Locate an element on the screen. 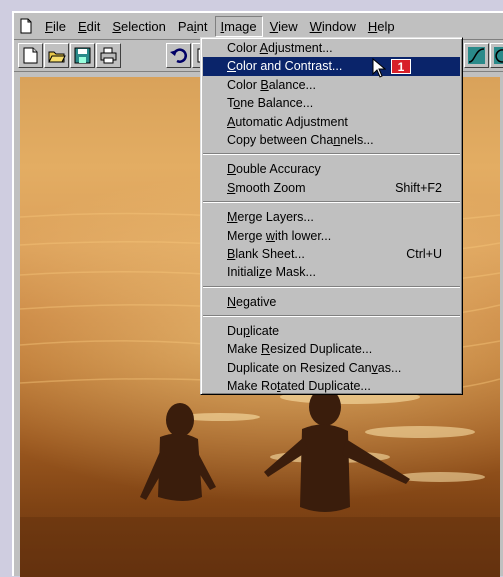 The image size is (503, 577). print-icon is located at coordinates (108, 55).